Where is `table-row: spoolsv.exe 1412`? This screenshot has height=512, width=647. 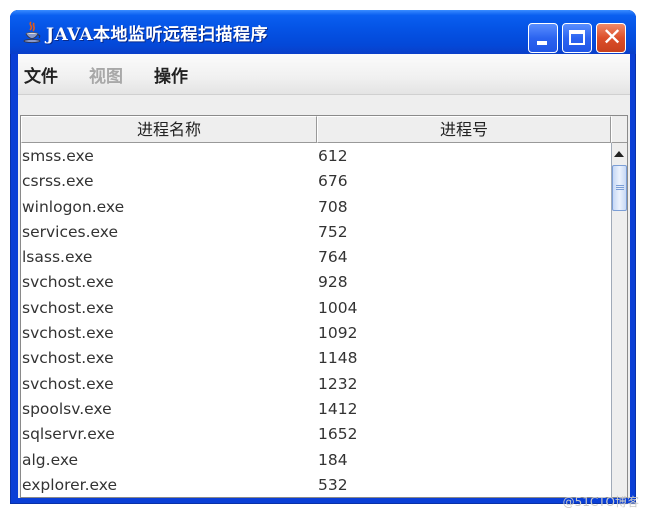 table-row: spoolsv.exe 1412 is located at coordinates (316, 409).